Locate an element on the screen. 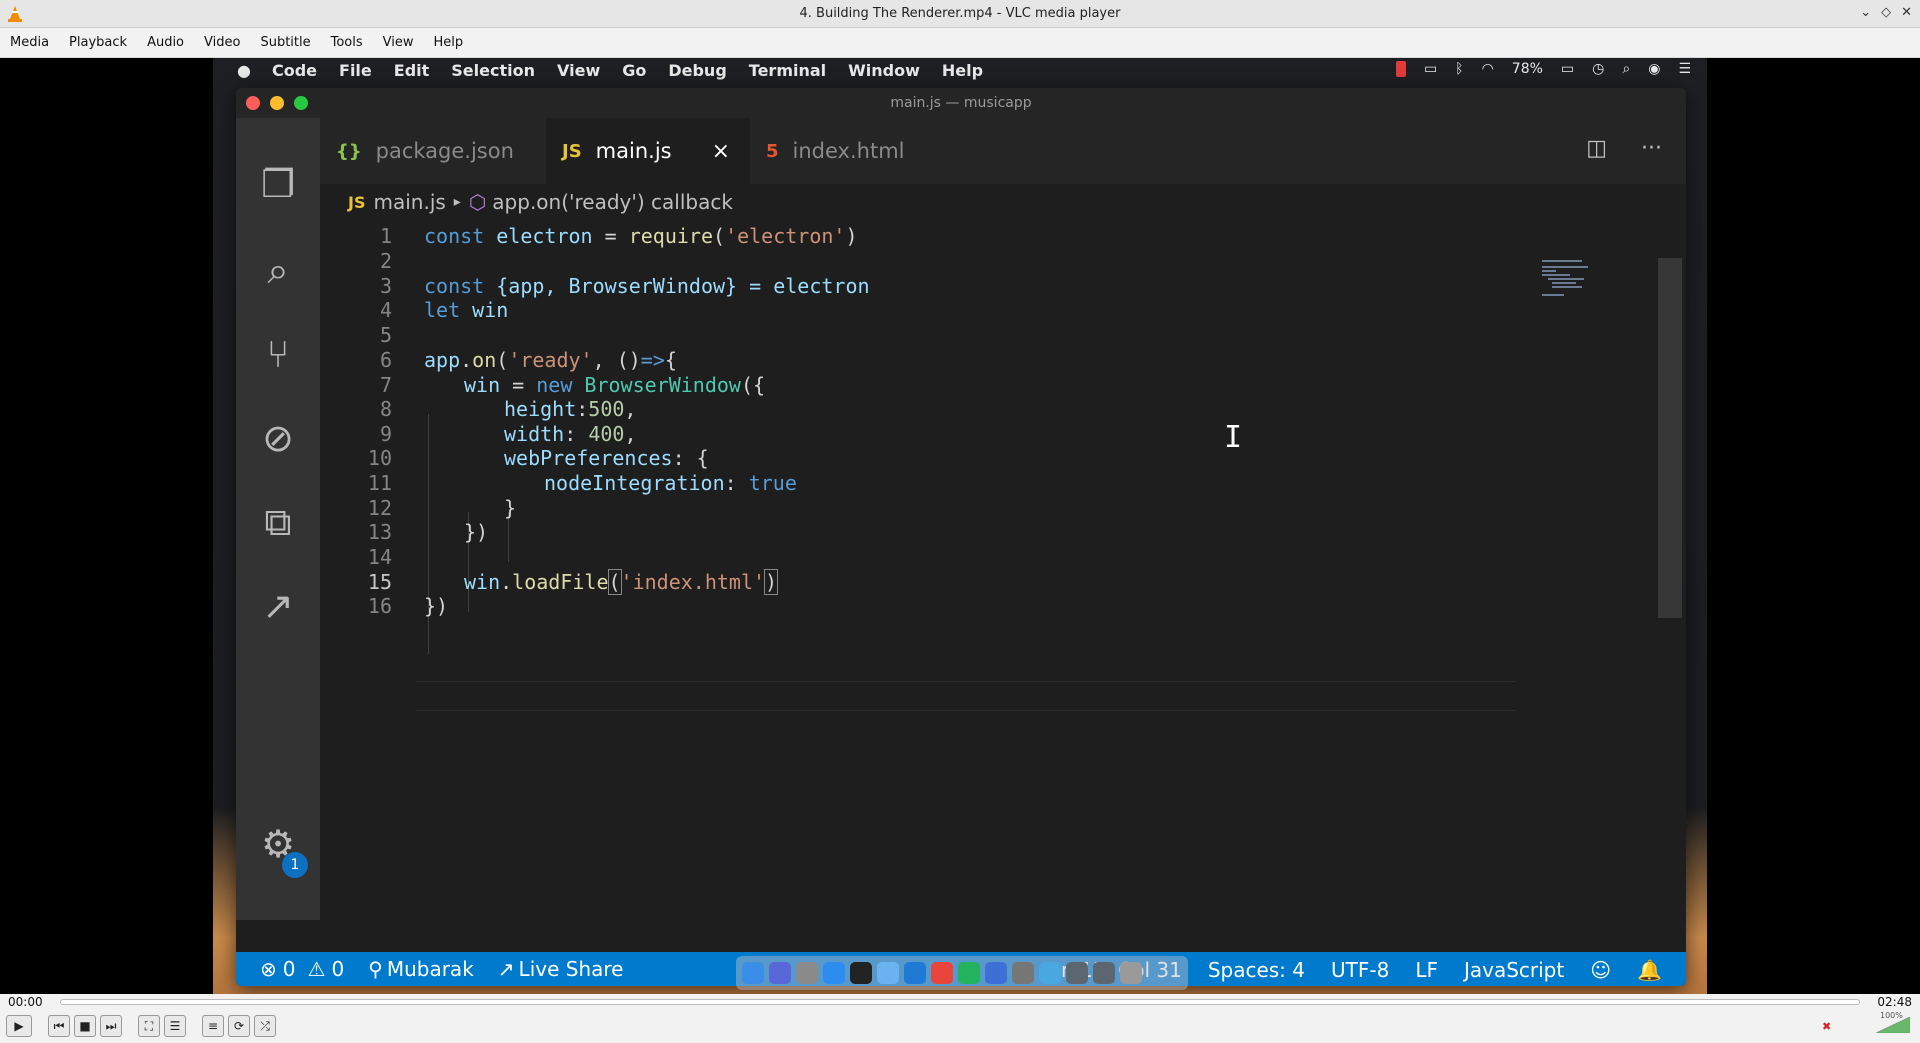 The width and height of the screenshot is (1920, 1043). line-number: 7 is located at coordinates (385, 385).